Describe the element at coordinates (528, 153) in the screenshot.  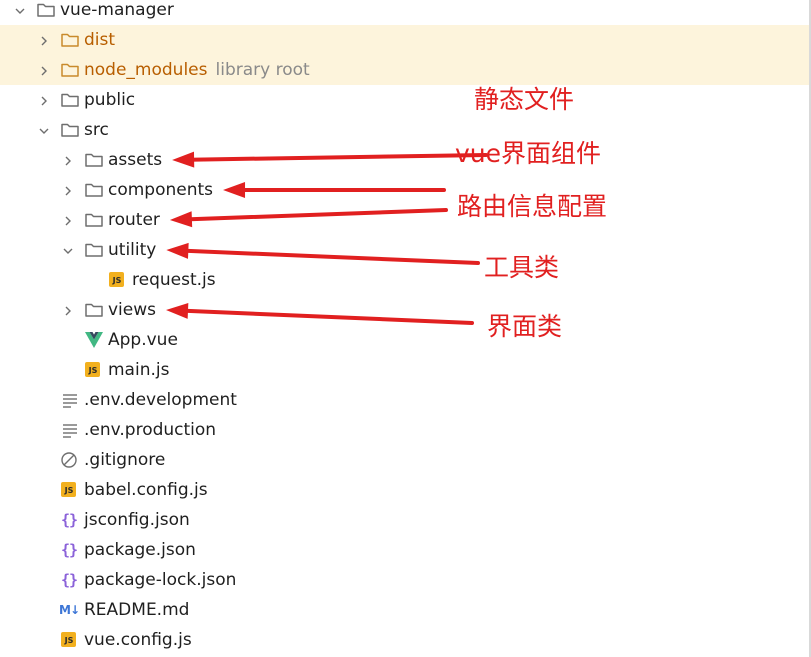
I see `annotation-label-components: vue界面组件` at that location.